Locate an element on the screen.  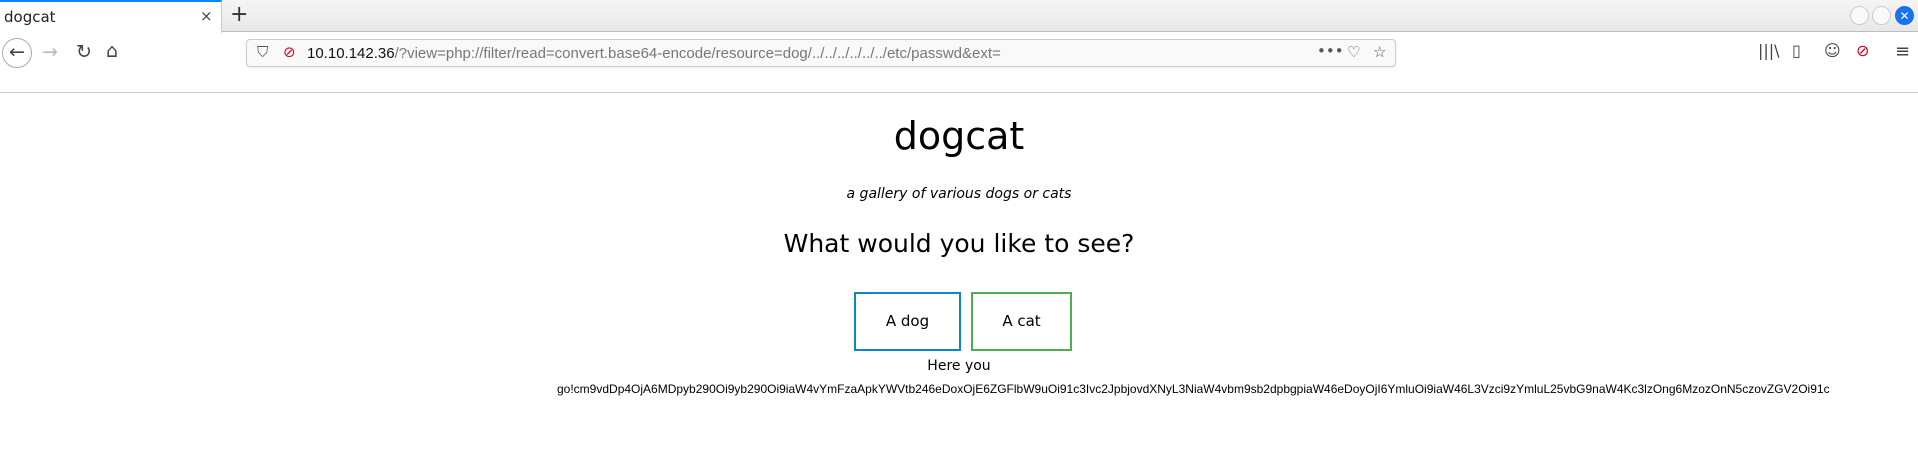
cat-button: A cat is located at coordinates (1021, 321).